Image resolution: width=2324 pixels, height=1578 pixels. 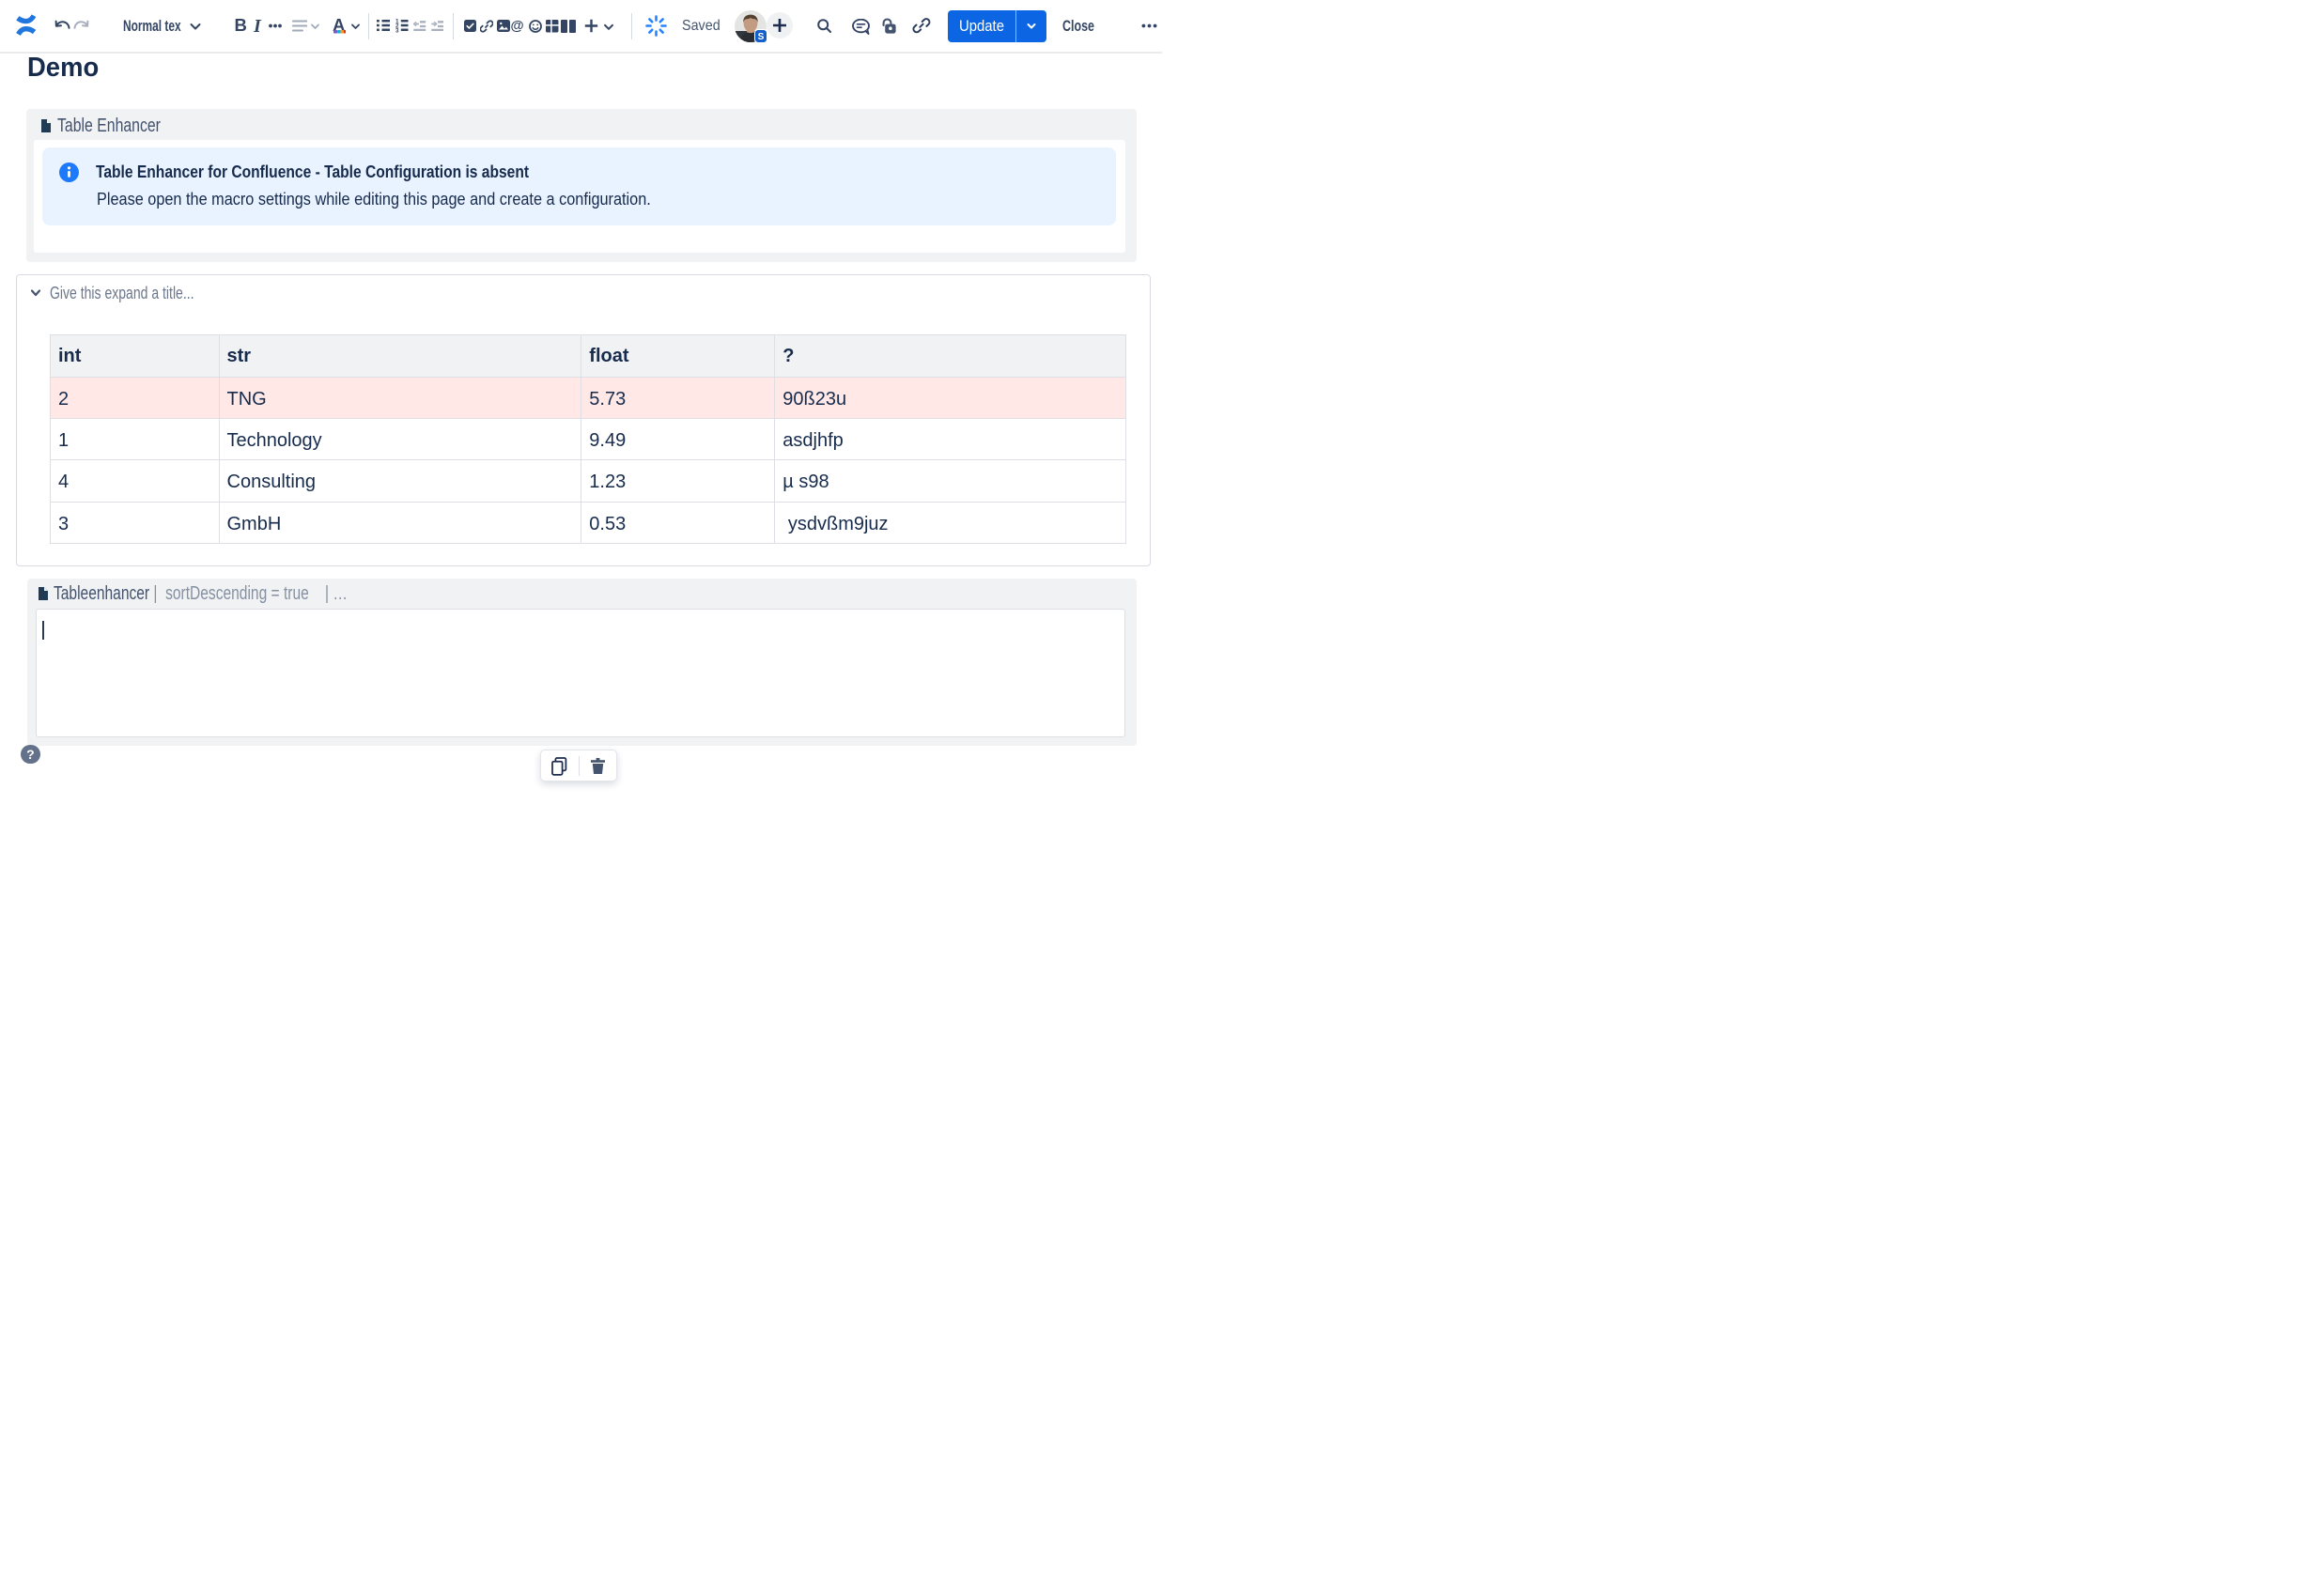 What do you see at coordinates (397, 30) in the screenshot?
I see `svg-text: 3` at bounding box center [397, 30].